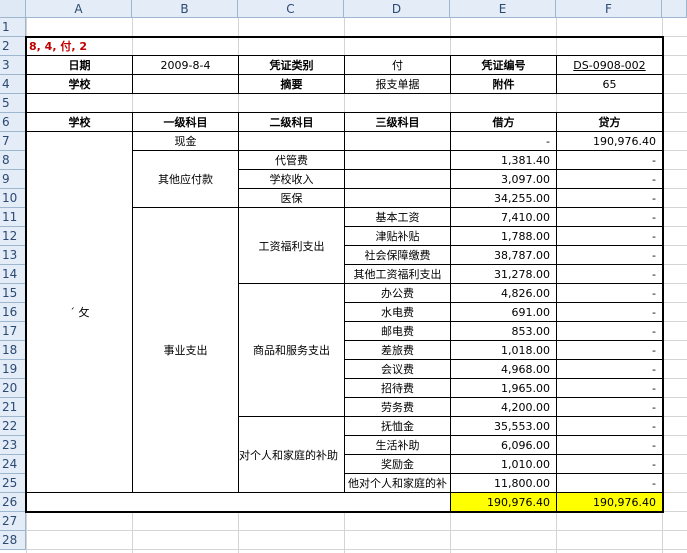 Image resolution: width=687 pixels, height=553 pixels. I want to click on row-header-10: 10, so click(13, 198).